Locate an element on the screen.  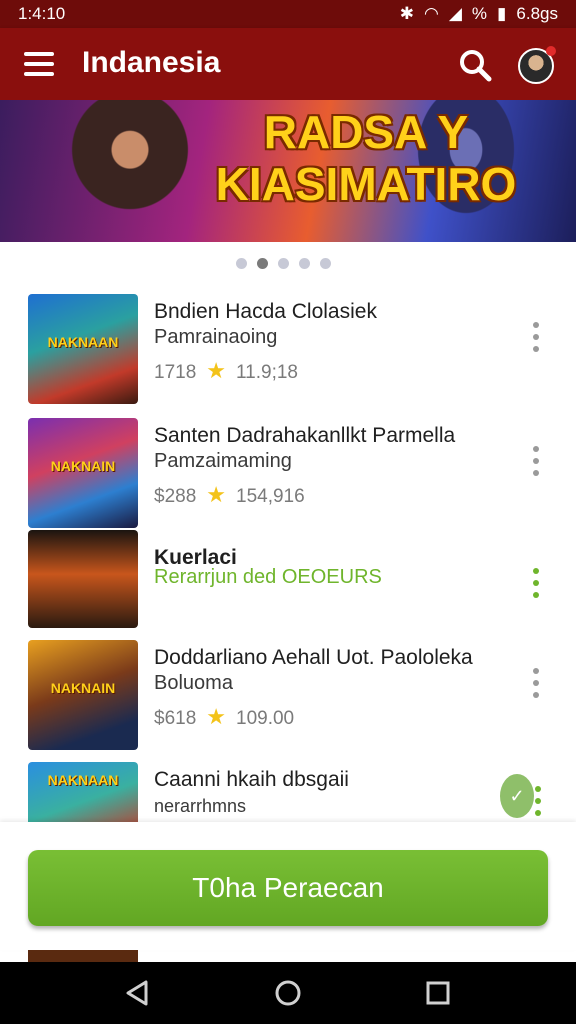
game-thumbnail is located at coordinates (83, 579).